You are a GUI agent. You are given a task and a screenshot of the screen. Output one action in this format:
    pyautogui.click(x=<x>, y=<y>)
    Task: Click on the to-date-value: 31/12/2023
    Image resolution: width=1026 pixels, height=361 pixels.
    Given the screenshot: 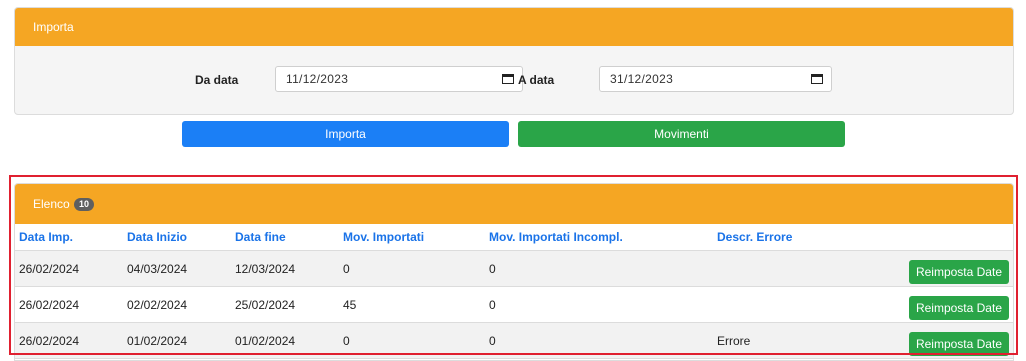 What is the action you would take?
    pyautogui.click(x=642, y=79)
    